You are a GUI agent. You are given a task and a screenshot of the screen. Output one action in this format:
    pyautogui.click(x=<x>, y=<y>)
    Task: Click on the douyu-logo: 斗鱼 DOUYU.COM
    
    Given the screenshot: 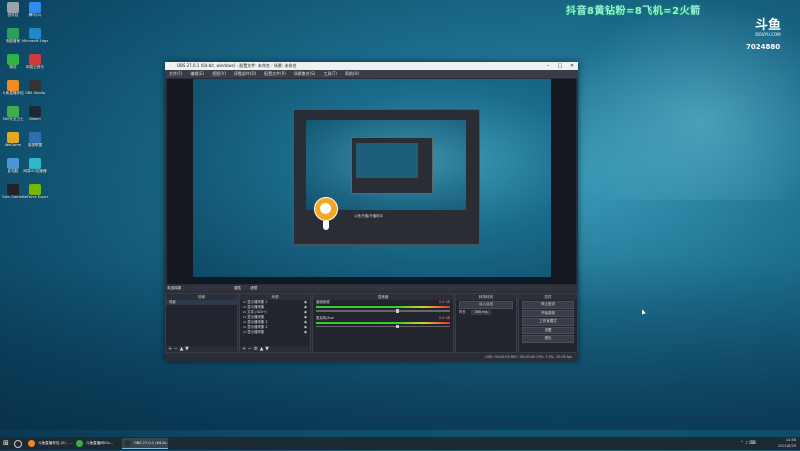 What is the action you would take?
    pyautogui.click(x=768, y=27)
    